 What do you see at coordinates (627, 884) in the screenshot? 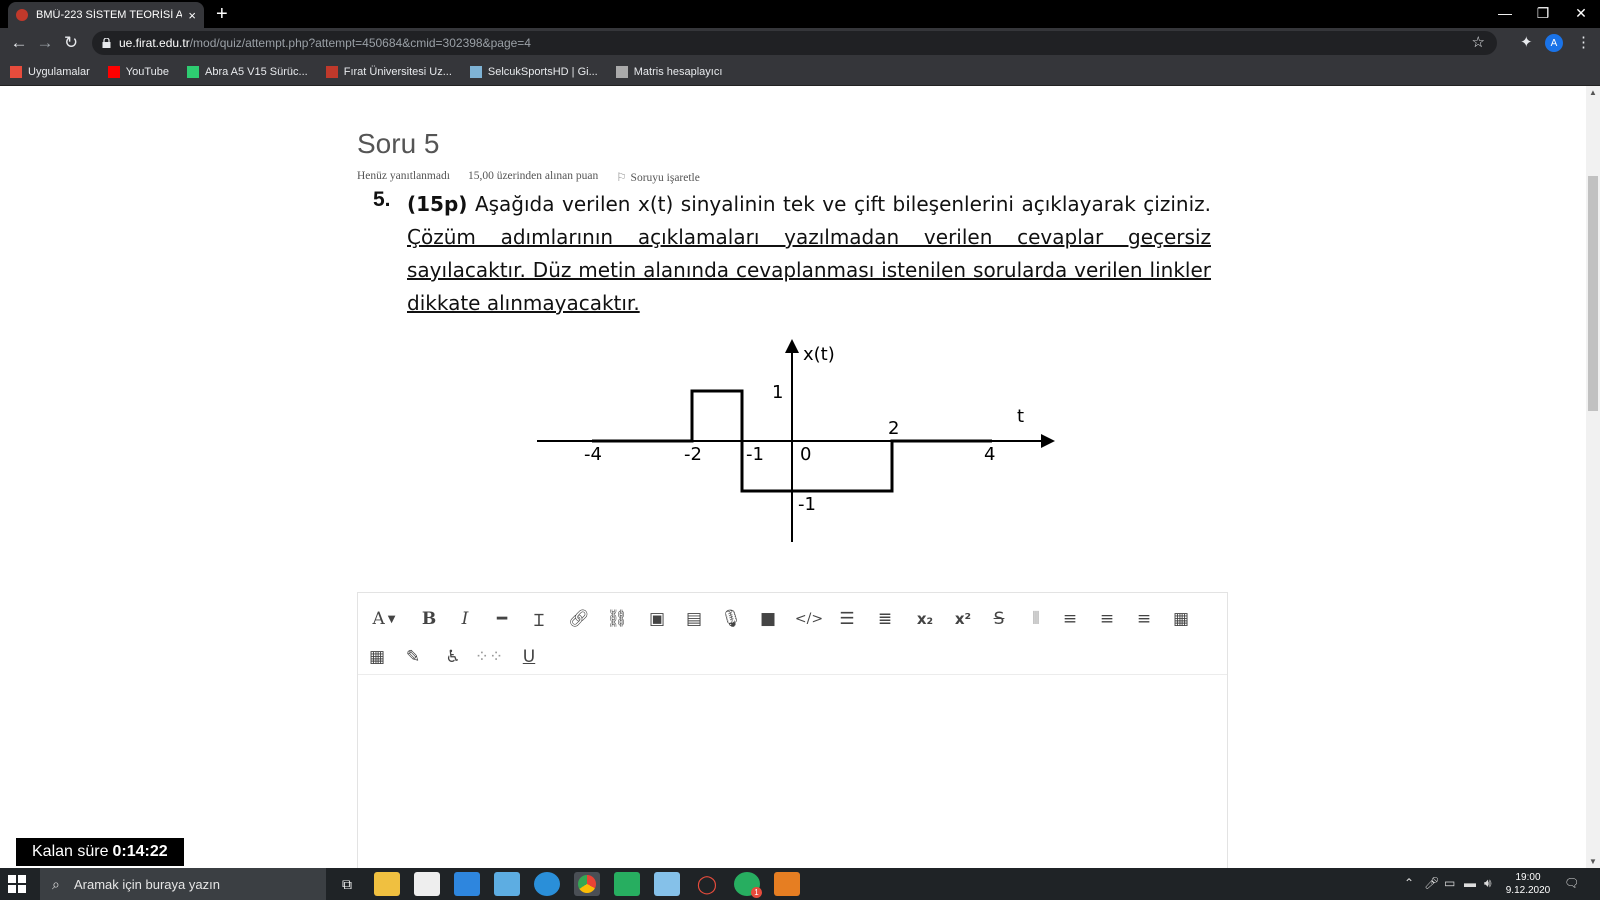
I see `app-icon-green` at bounding box center [627, 884].